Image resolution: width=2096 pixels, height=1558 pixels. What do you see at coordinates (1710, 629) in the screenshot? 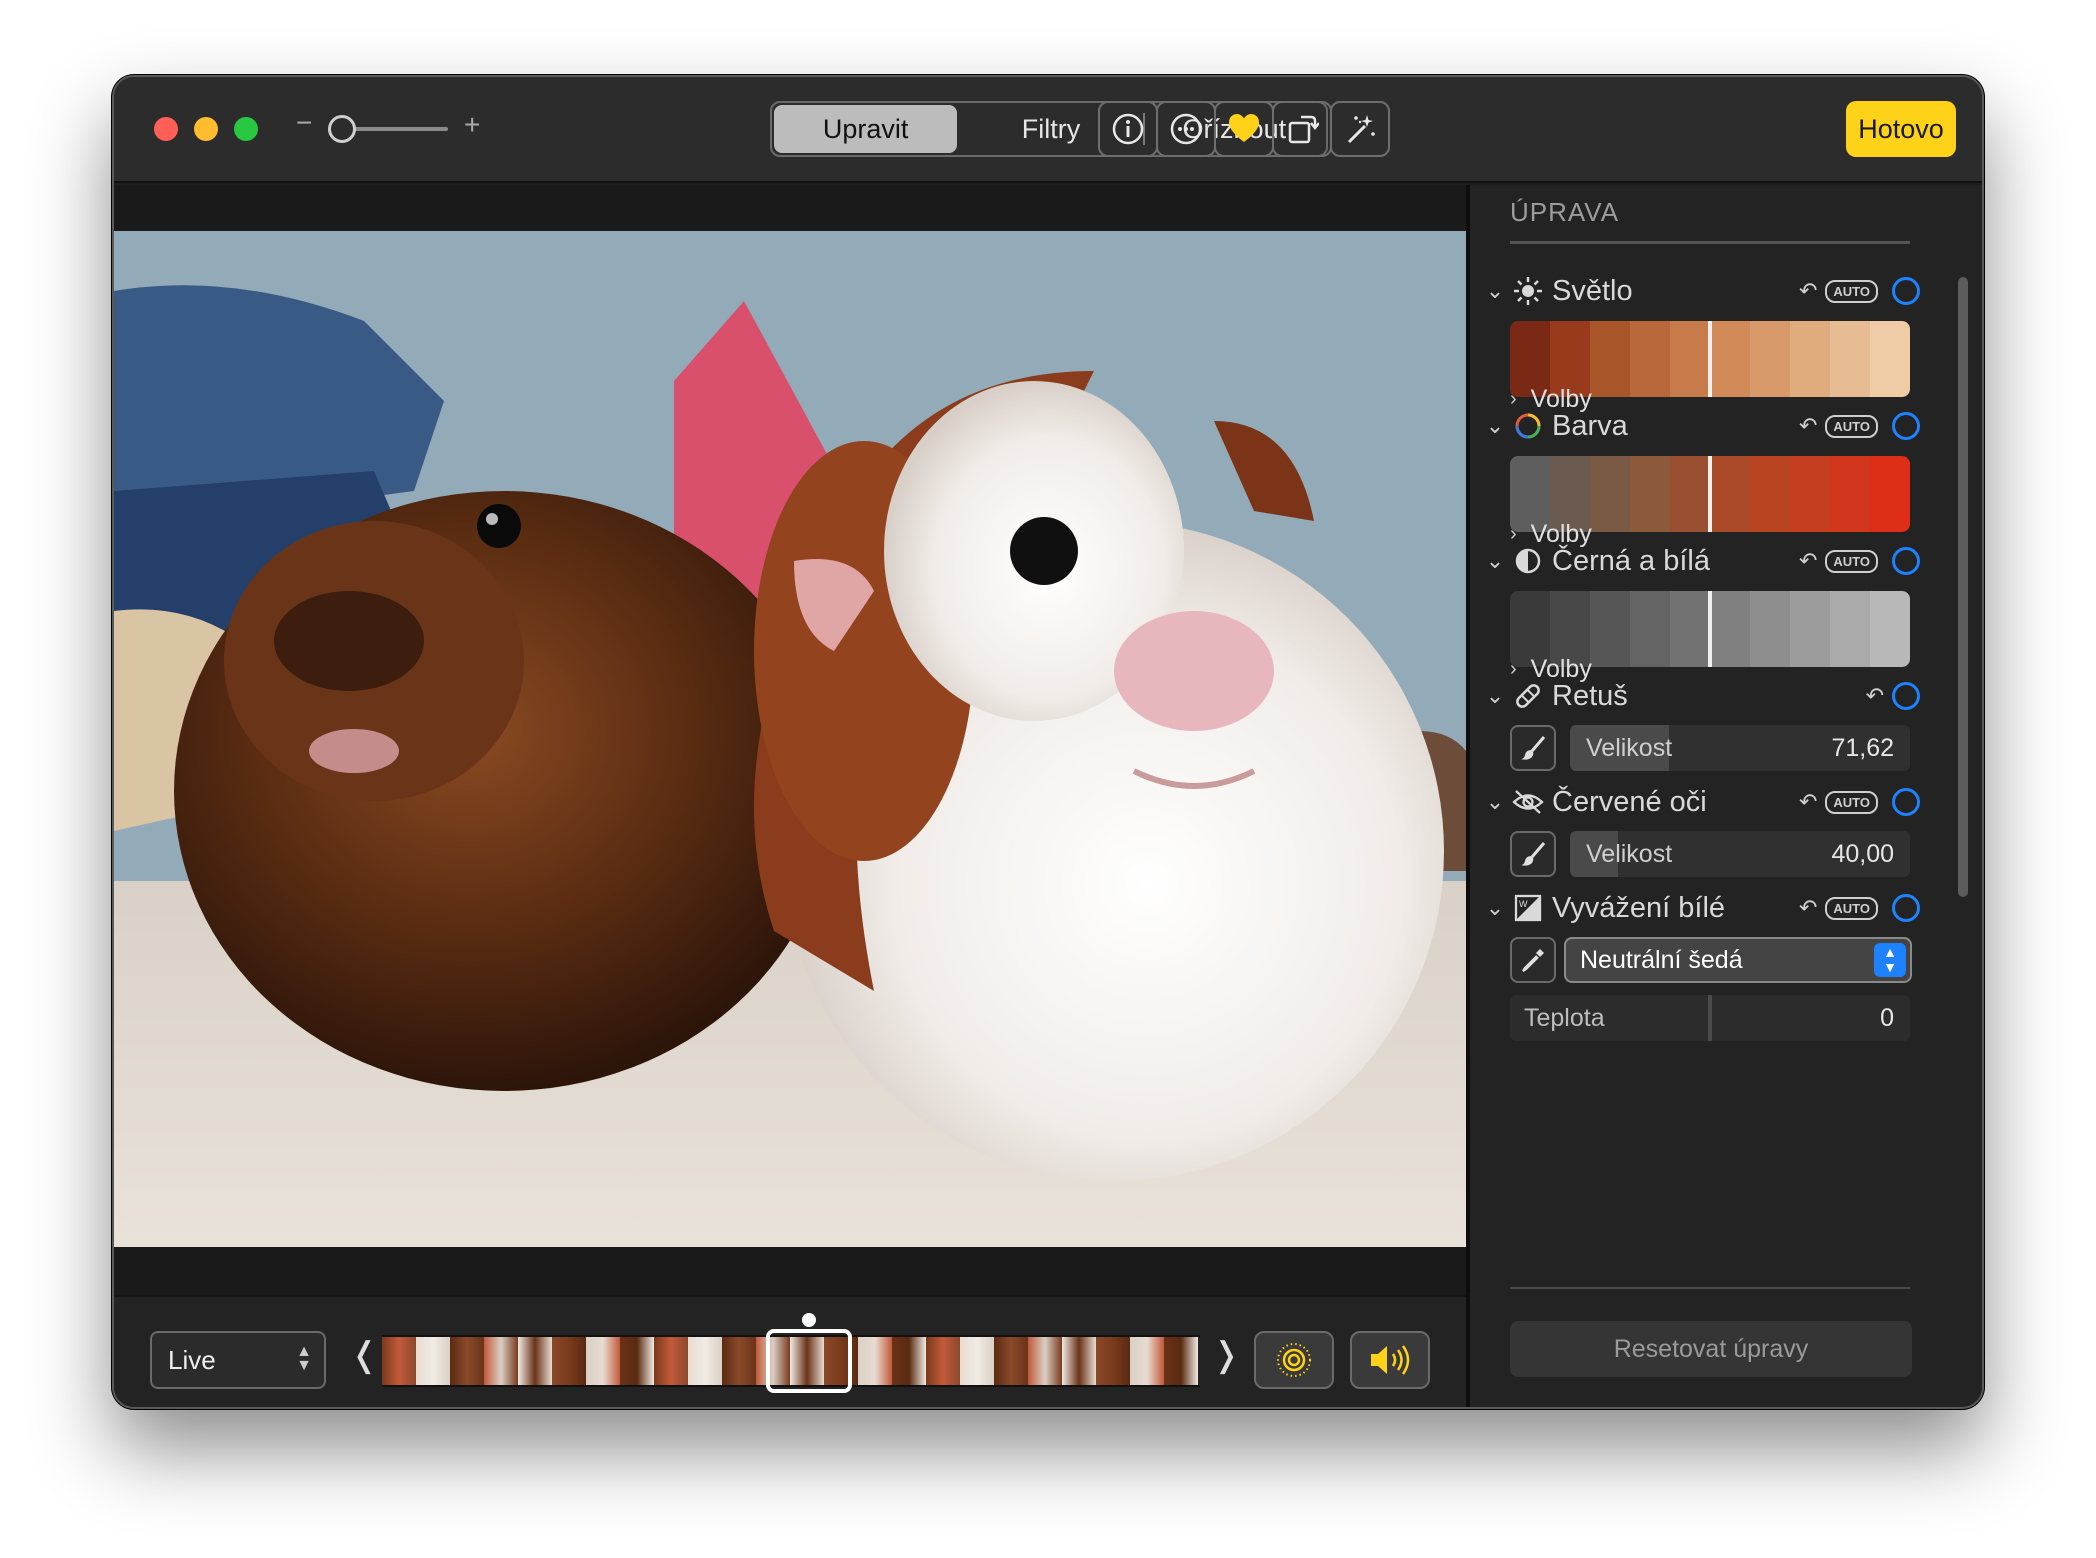
I see `bw-slider-marker` at bounding box center [1710, 629].